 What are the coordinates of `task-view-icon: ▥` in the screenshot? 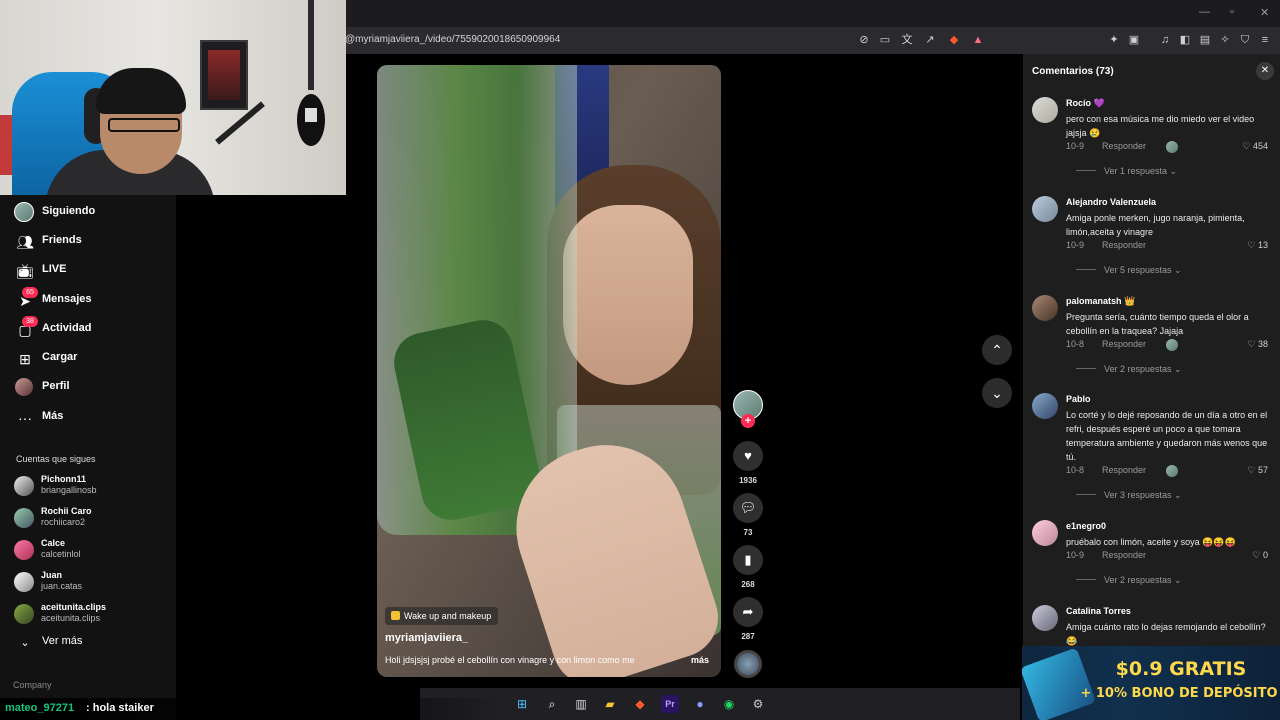 It's located at (581, 704).